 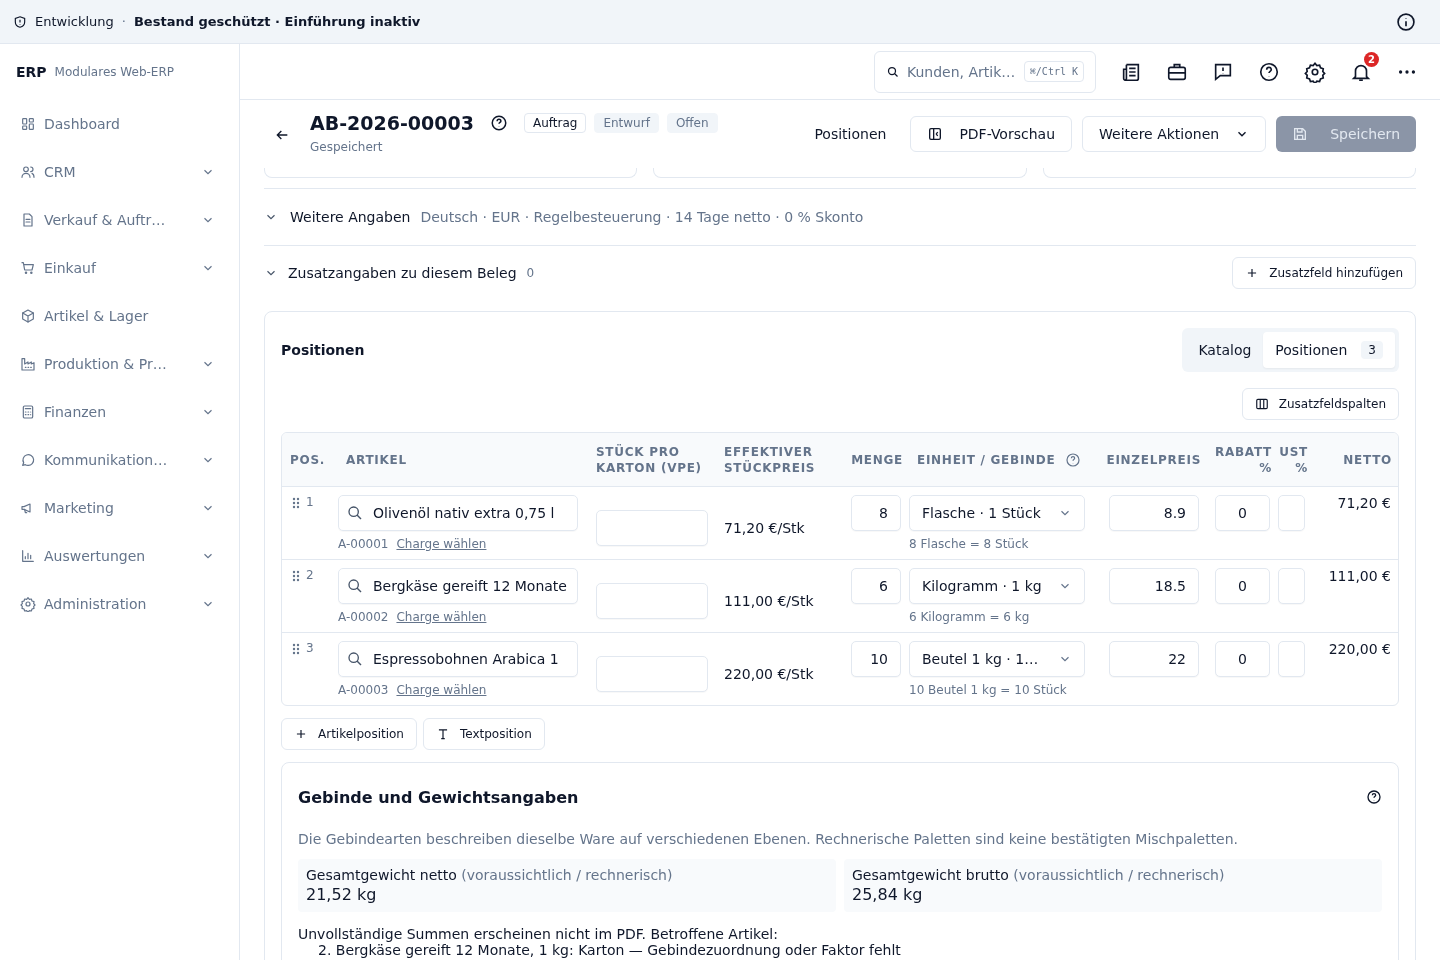 I want to click on article-field: Espressobohnen Arabica 1, so click(x=458, y=659).